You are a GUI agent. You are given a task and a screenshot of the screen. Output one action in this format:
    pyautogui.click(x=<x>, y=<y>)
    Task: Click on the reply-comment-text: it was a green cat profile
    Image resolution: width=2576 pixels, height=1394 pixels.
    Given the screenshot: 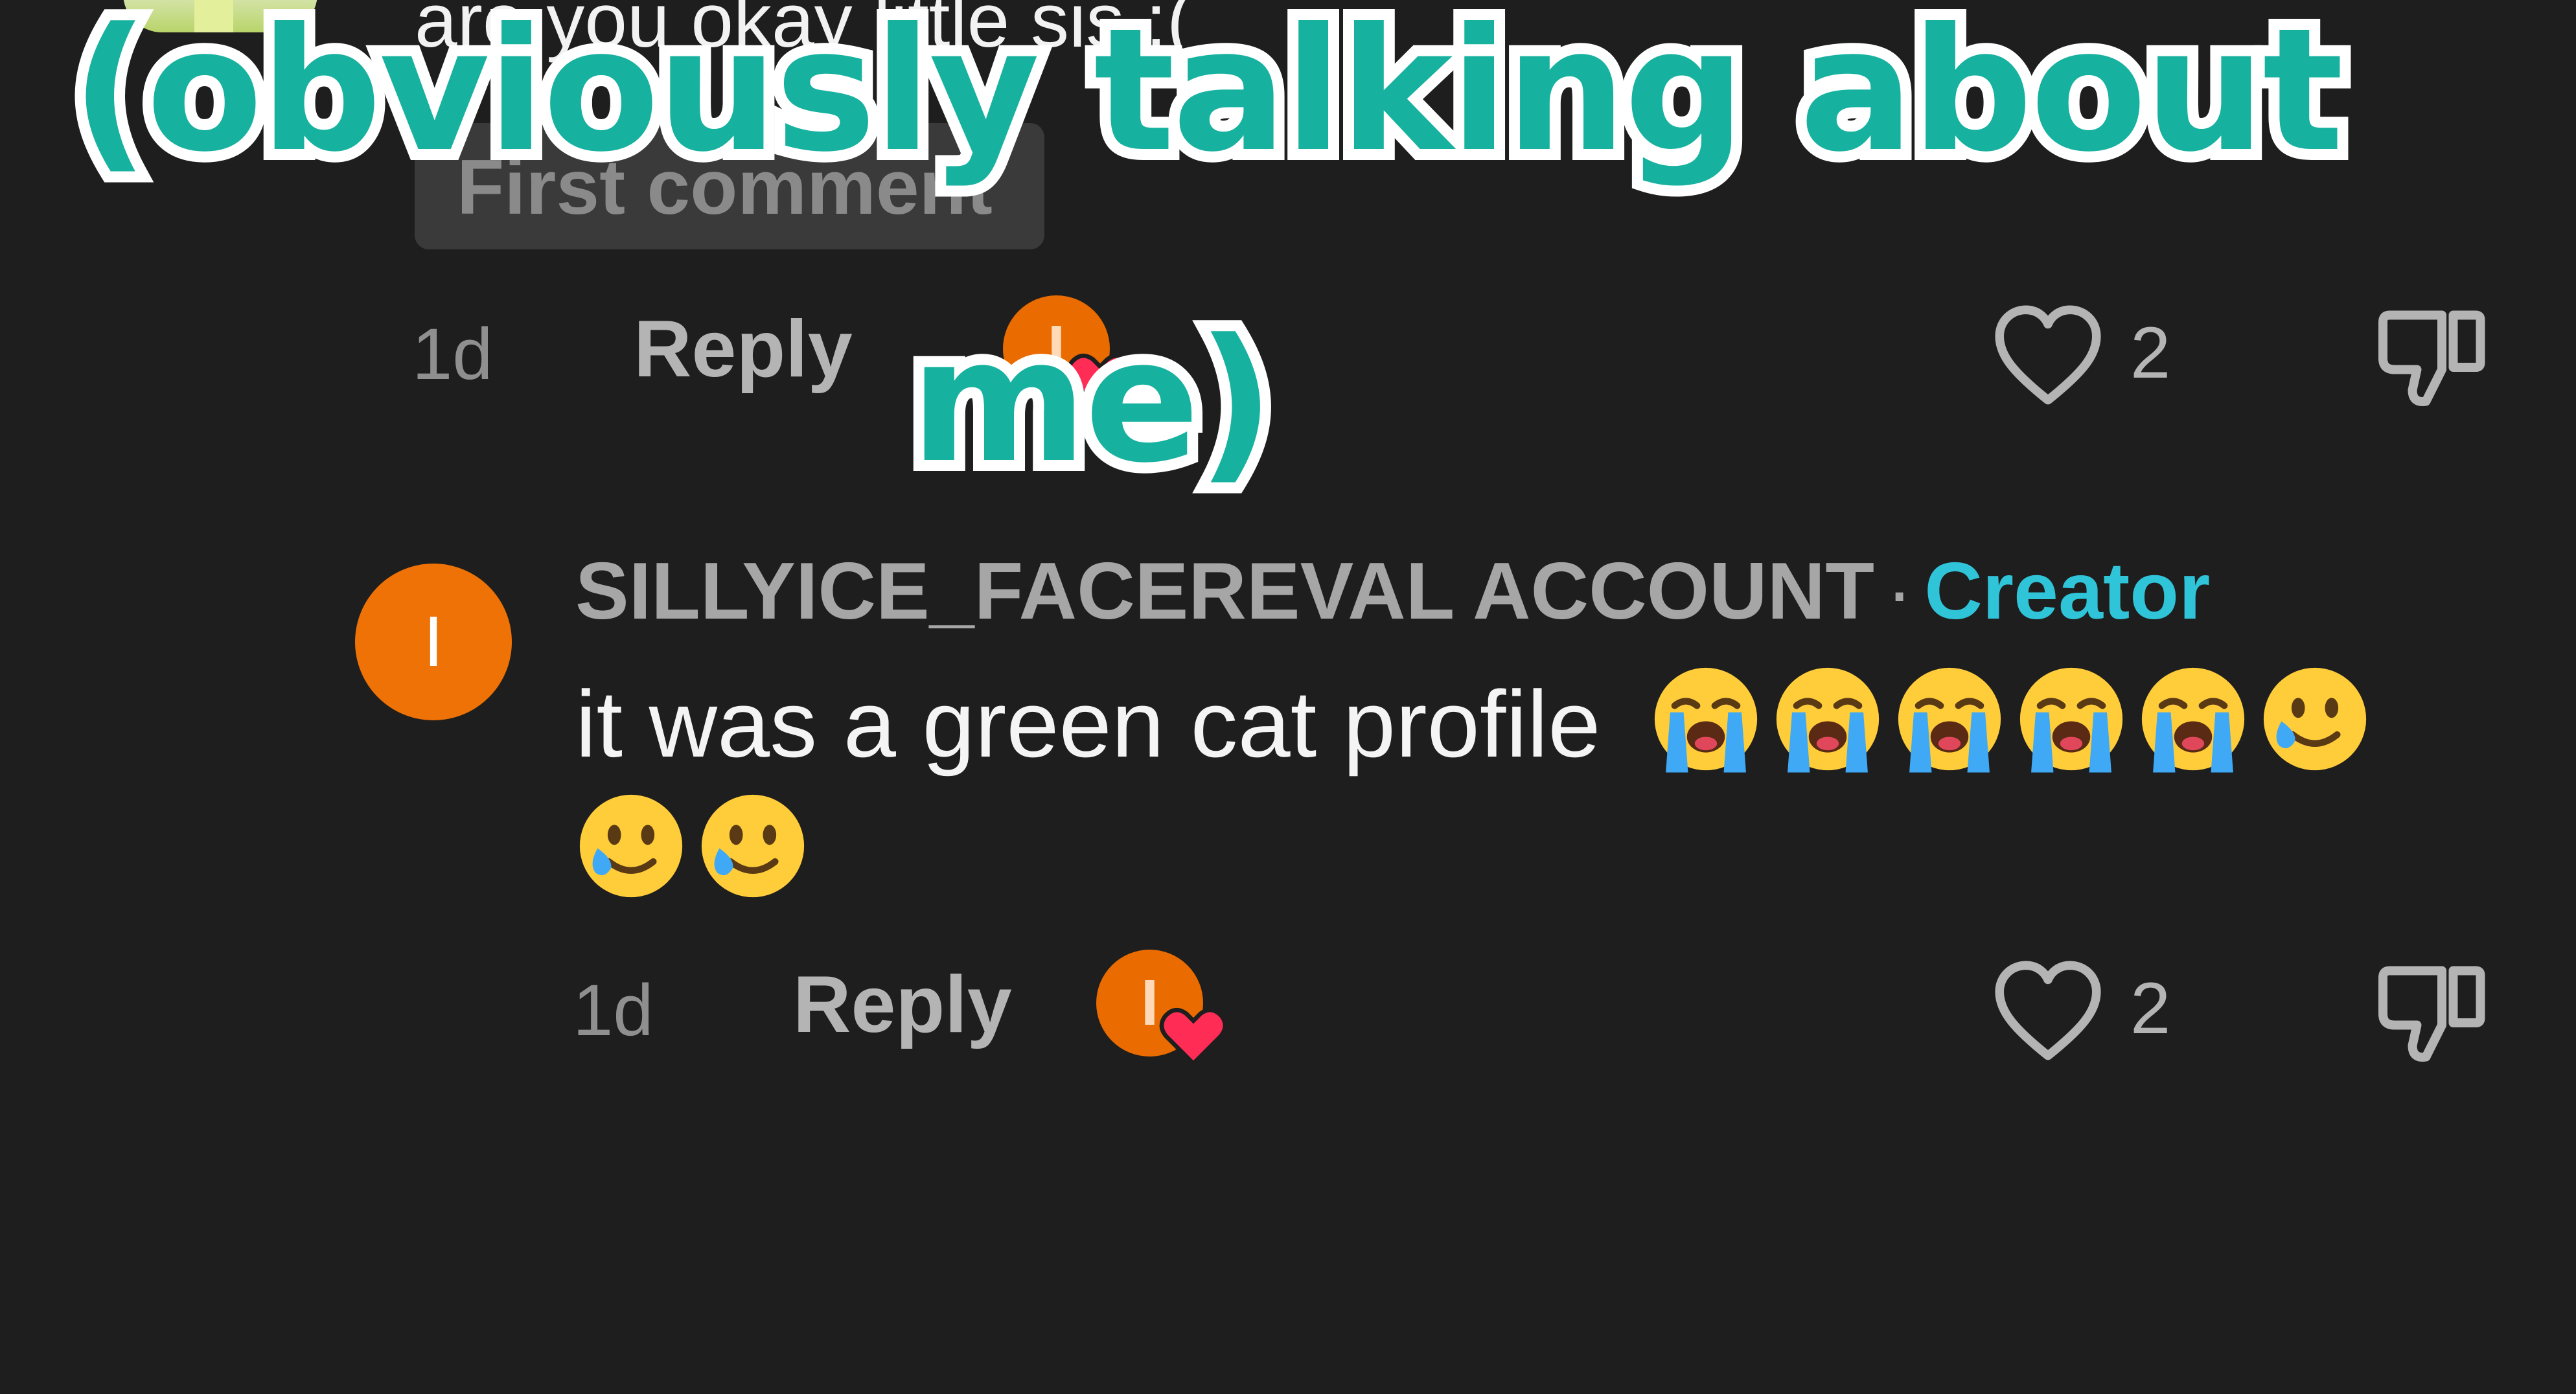 What is the action you would take?
    pyautogui.click(x=1534, y=788)
    